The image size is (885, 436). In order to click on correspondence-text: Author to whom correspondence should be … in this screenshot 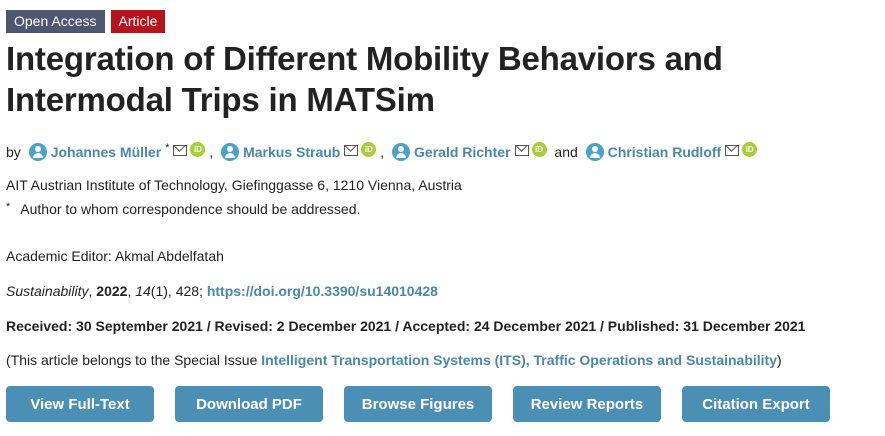, I will do `click(190, 209)`.